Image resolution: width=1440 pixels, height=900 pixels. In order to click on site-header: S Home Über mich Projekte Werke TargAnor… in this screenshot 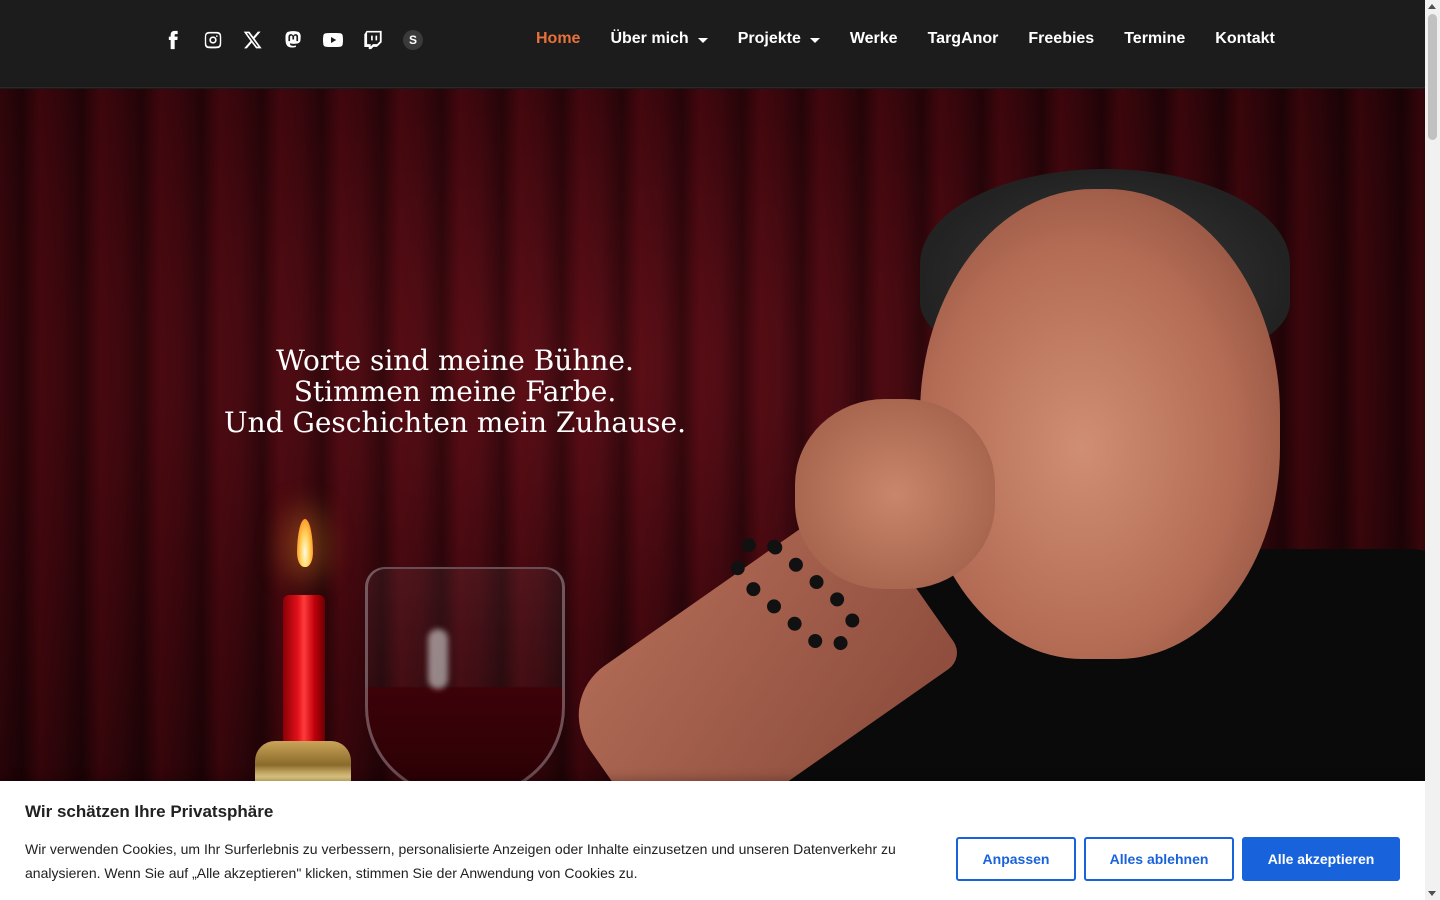, I will do `click(712, 44)`.